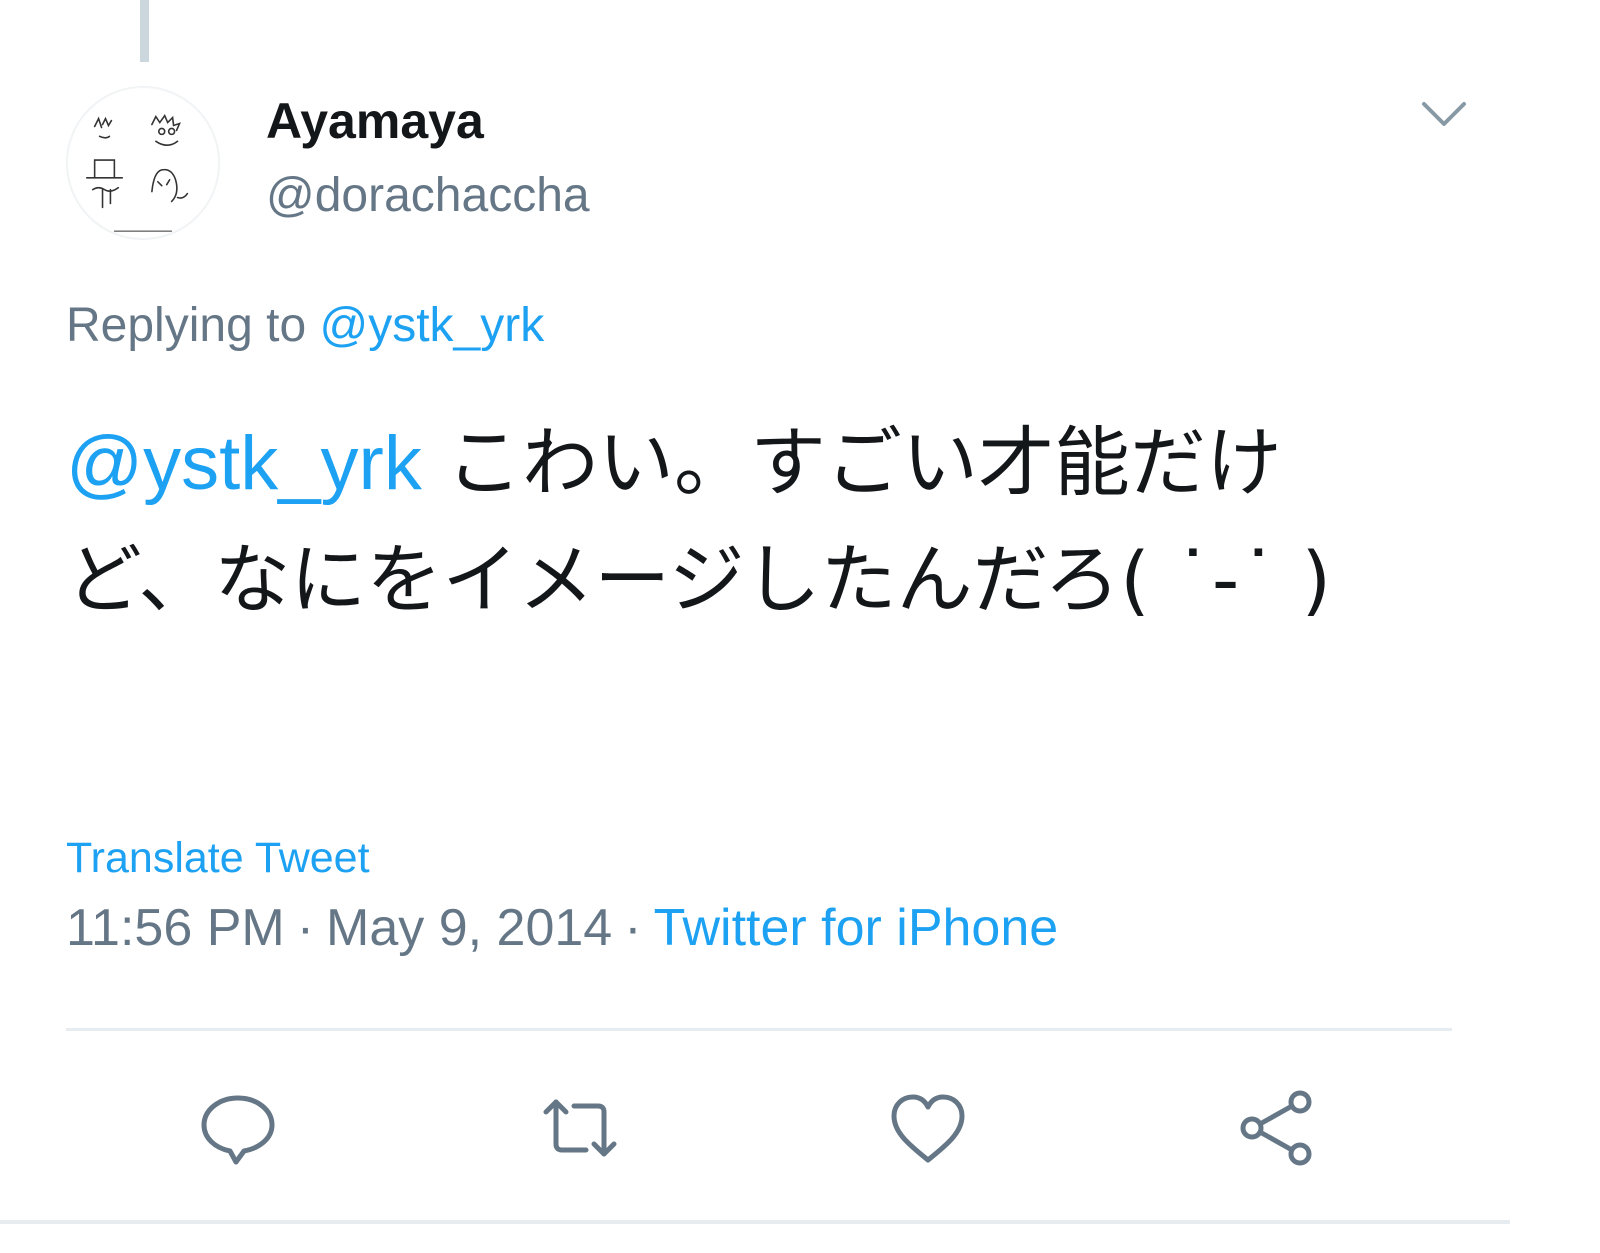 The image size is (1600, 1253). What do you see at coordinates (175, 928) in the screenshot?
I see `tweet-time: 11:56 PM` at bounding box center [175, 928].